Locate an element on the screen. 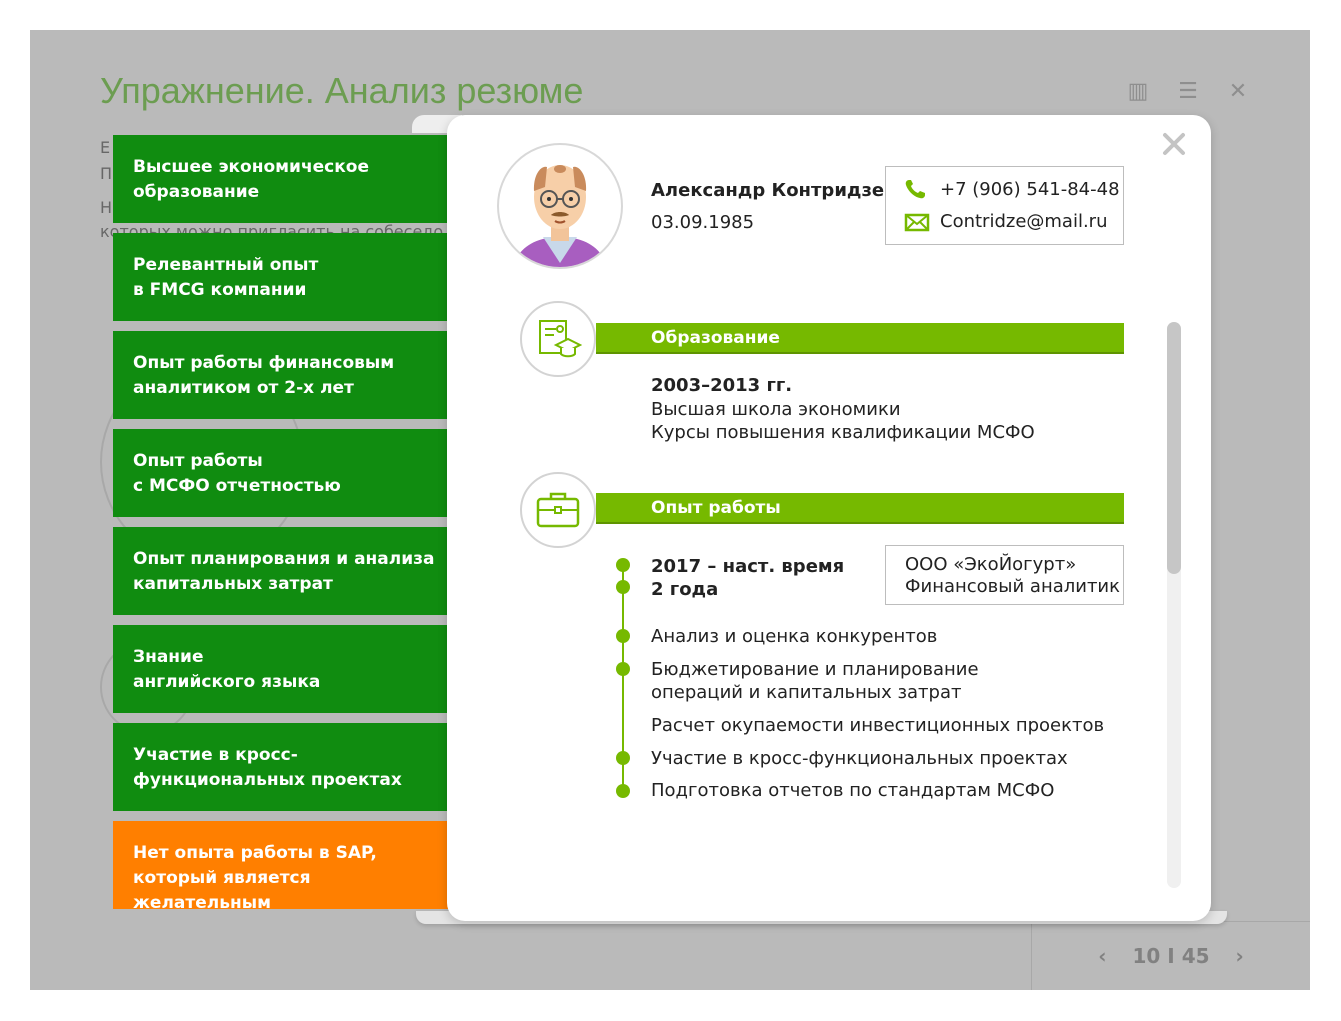  candidate-name: Александр Контридзе is located at coordinates (768, 190).